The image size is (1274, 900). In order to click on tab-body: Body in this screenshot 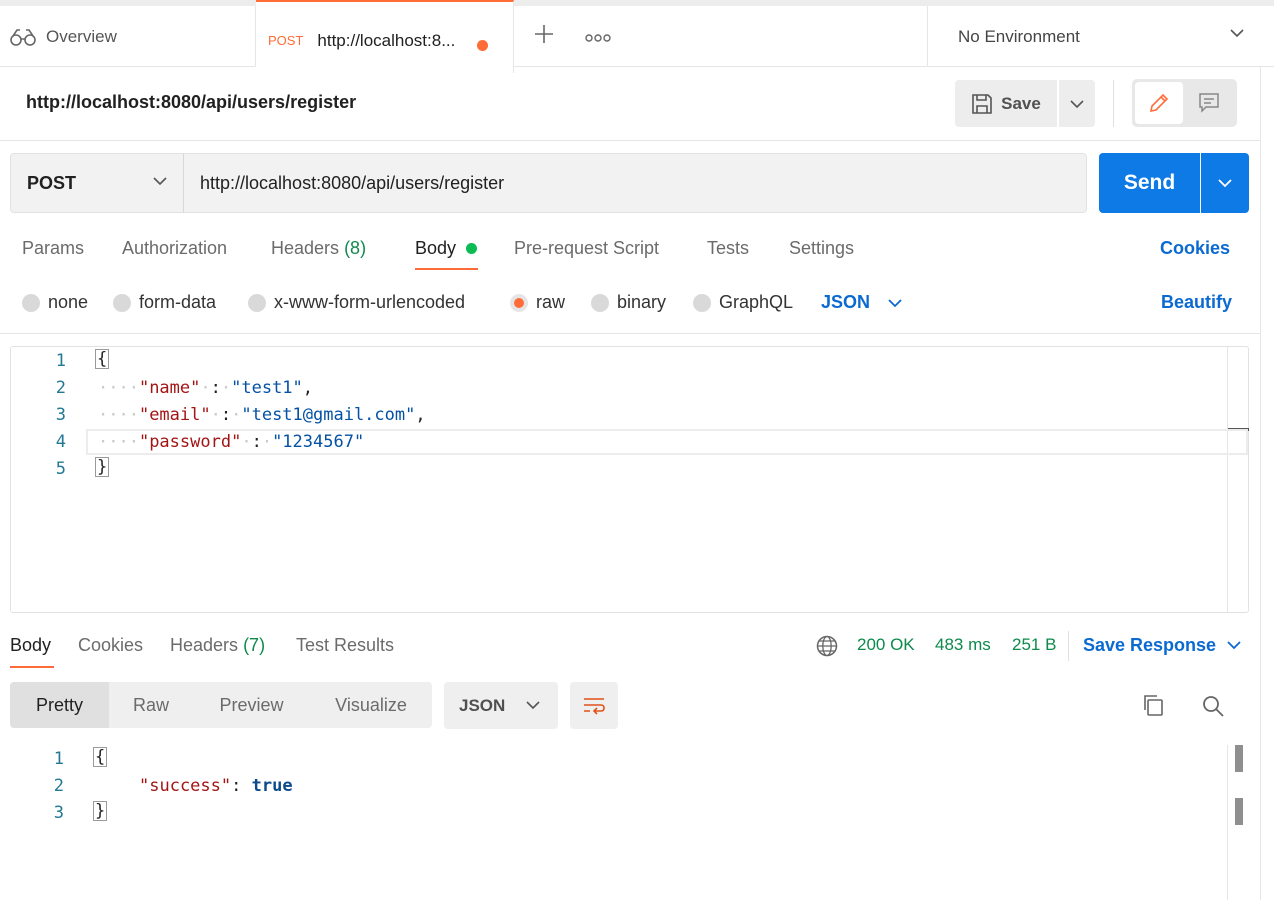, I will do `click(435, 248)`.